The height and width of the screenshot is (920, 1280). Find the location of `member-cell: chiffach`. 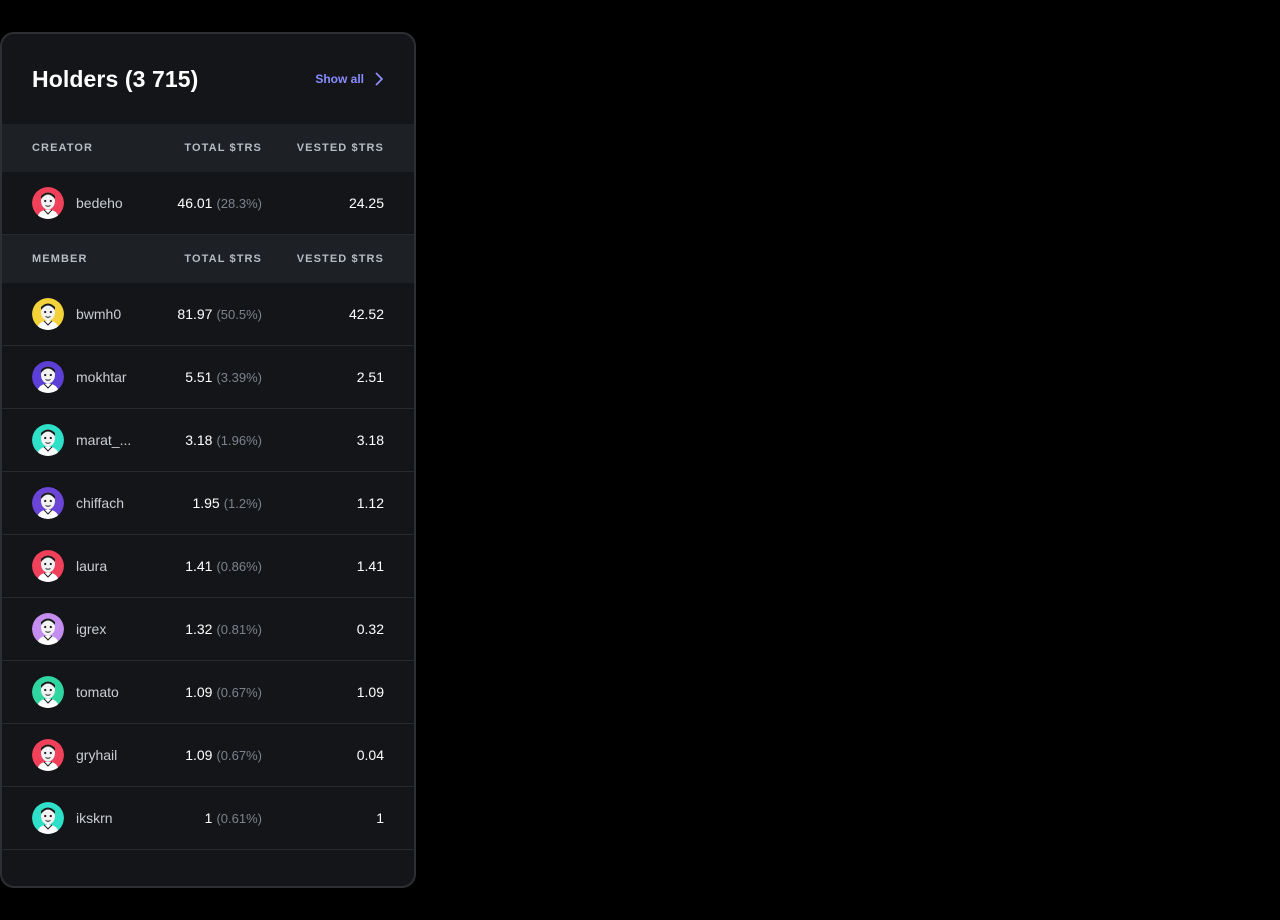

member-cell: chiffach is located at coordinates (97, 503).